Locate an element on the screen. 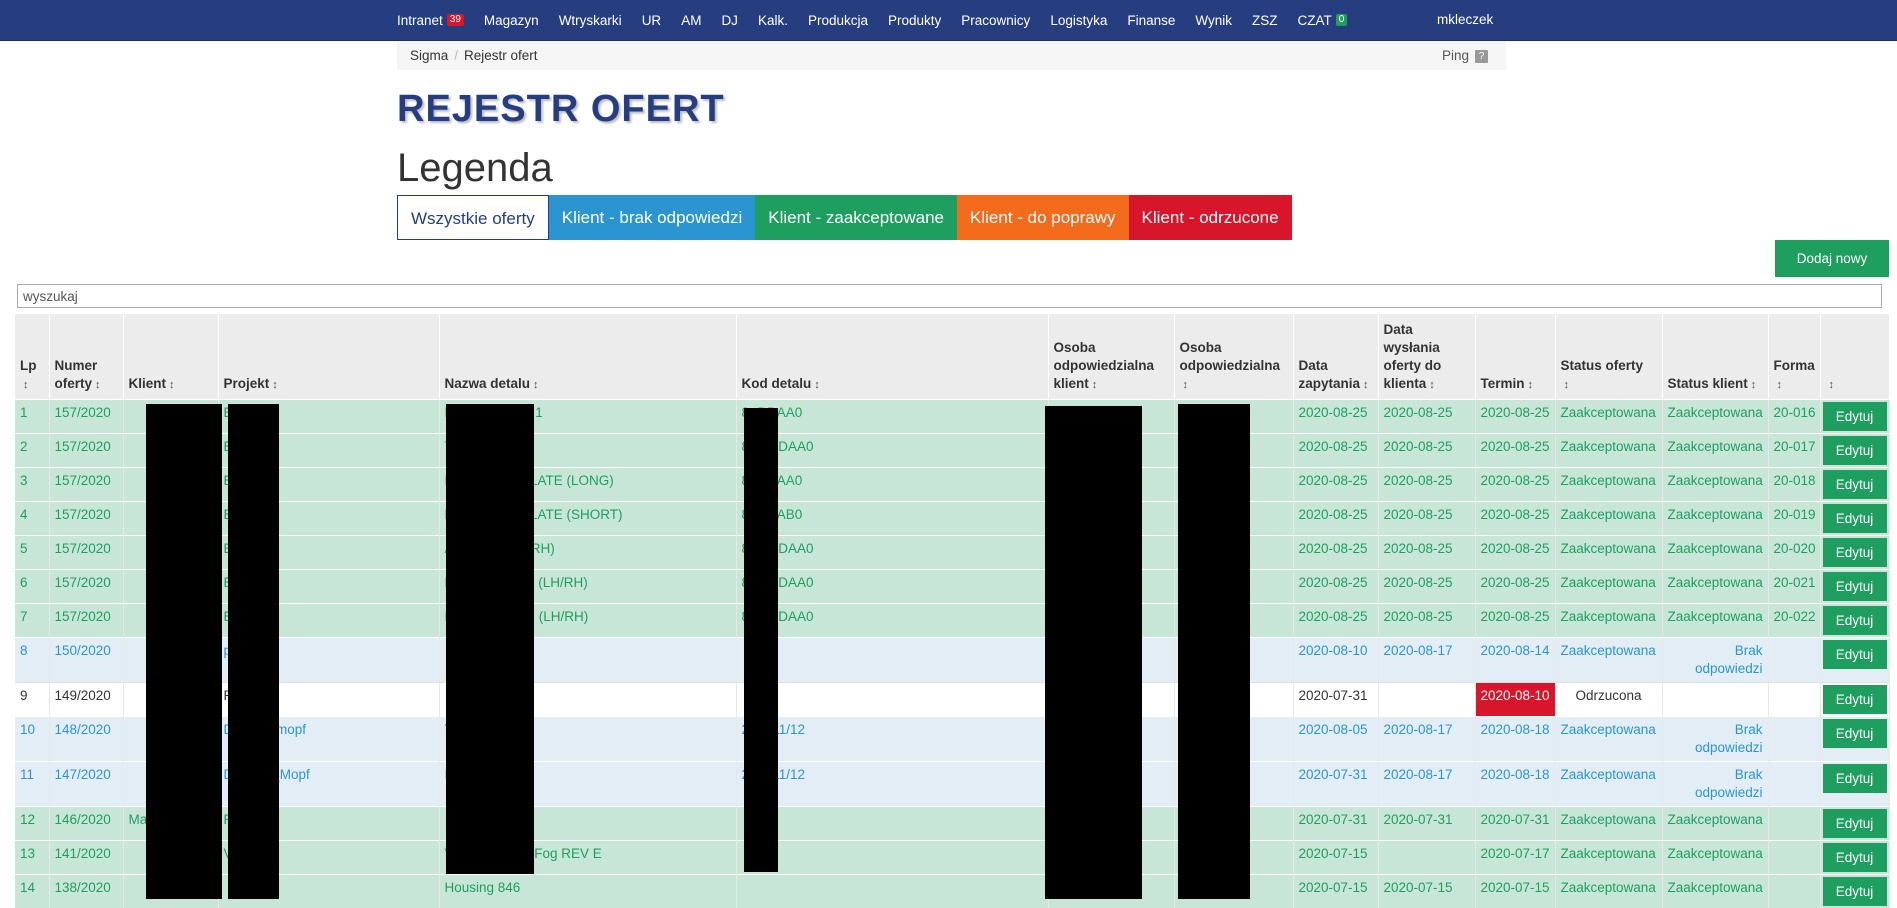  nav-item-kalk: Kalk. is located at coordinates (773, 20).